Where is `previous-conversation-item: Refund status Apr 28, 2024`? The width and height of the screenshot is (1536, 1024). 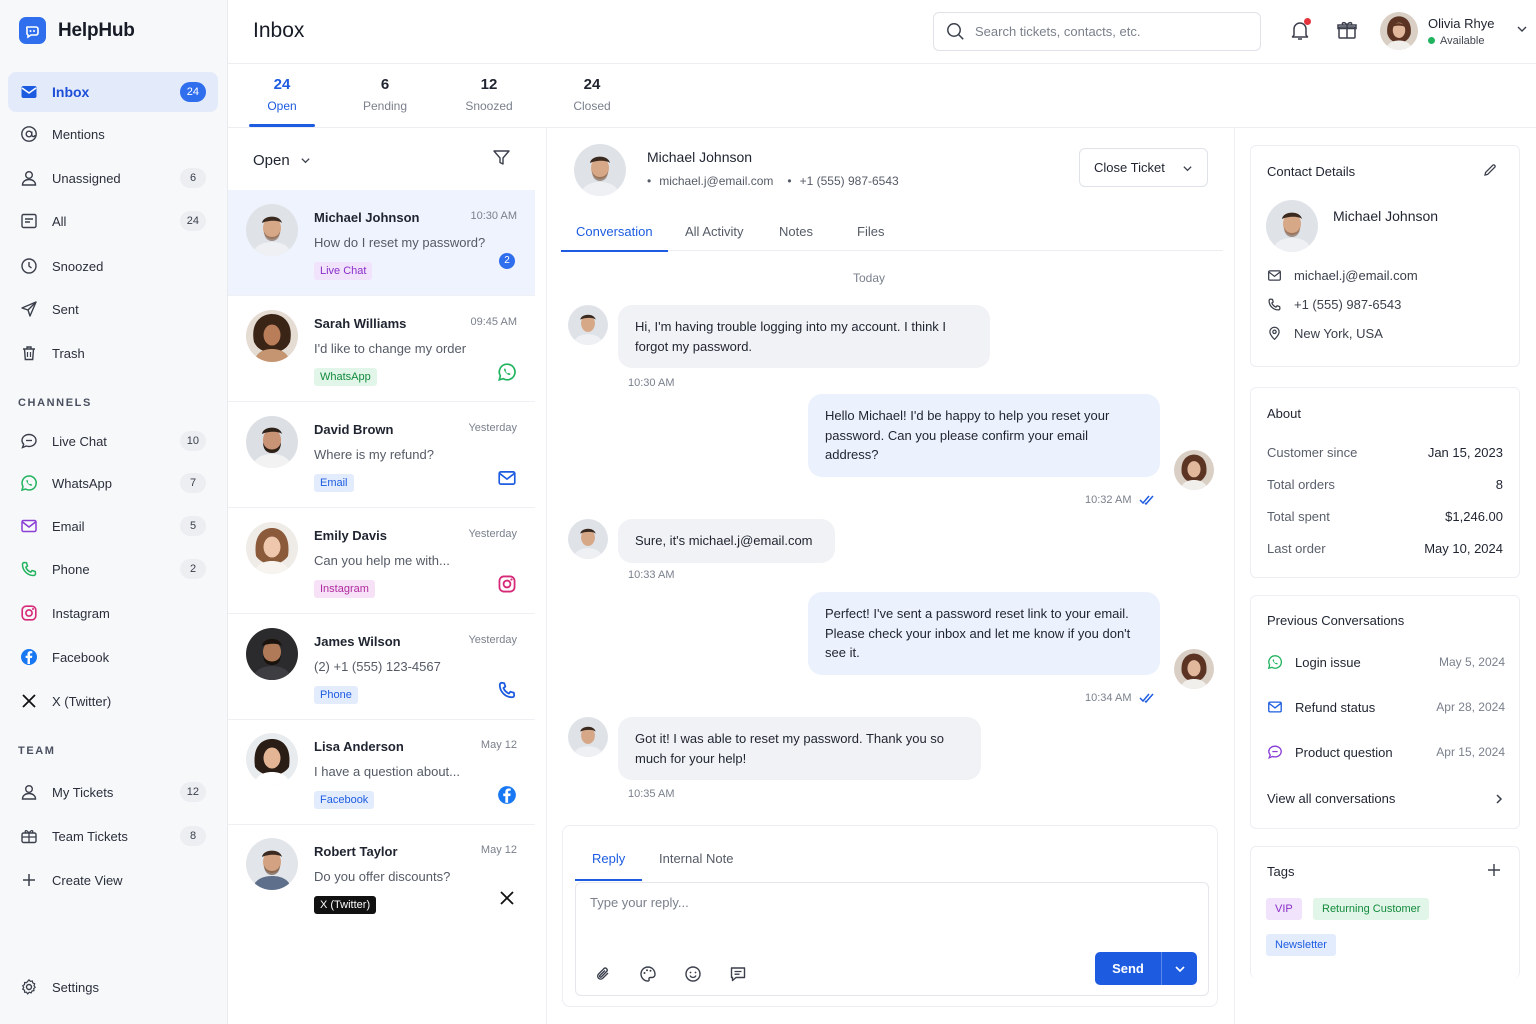 previous-conversation-item: Refund status Apr 28, 2024 is located at coordinates (1386, 707).